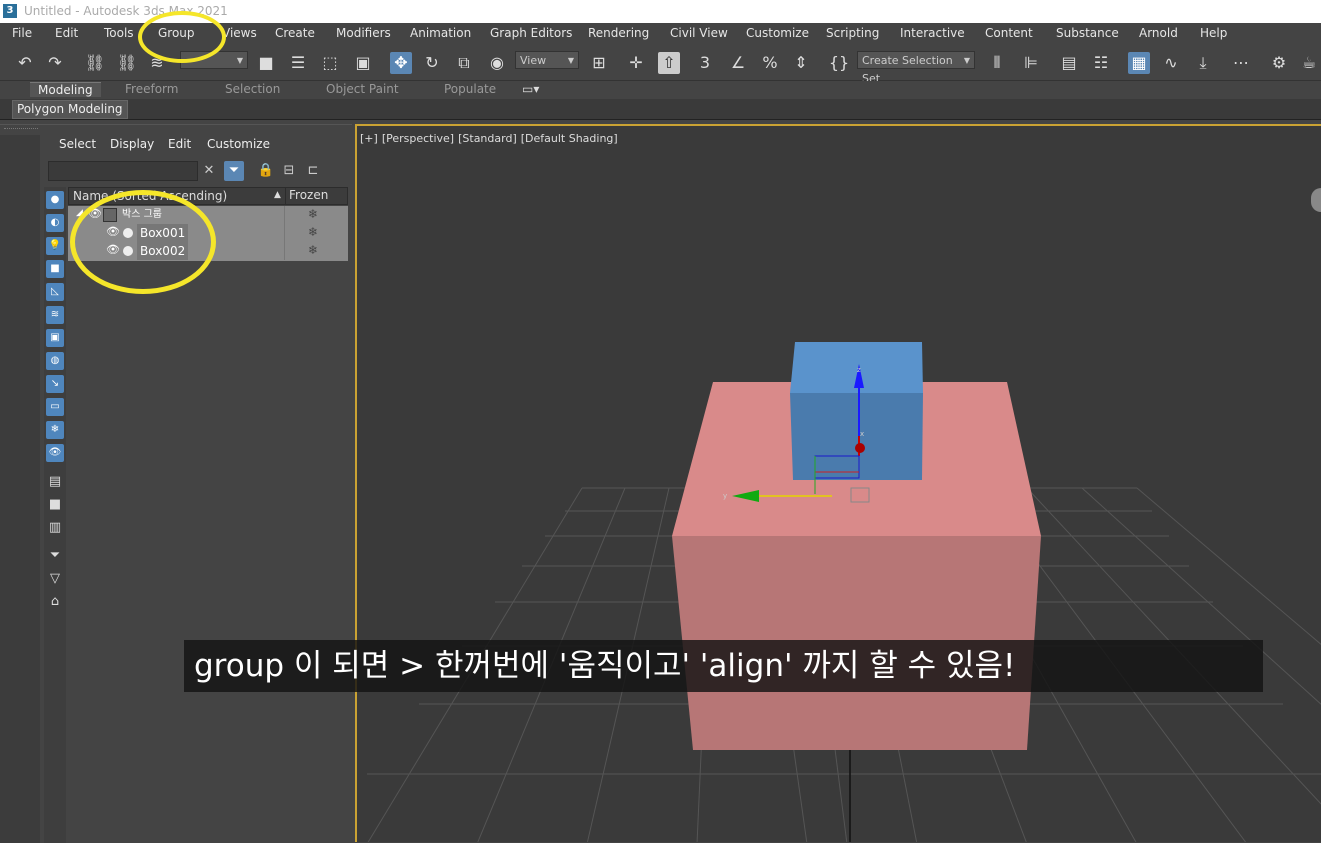 This screenshot has width=1321, height=843. What do you see at coordinates (738, 63) in the screenshot?
I see `angle-snap-icon: ∠` at bounding box center [738, 63].